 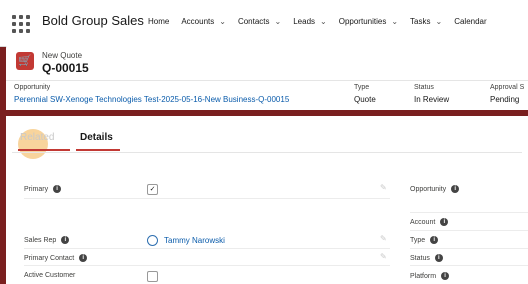 What do you see at coordinates (21, 24) in the screenshot?
I see `app-launcher-icon` at bounding box center [21, 24].